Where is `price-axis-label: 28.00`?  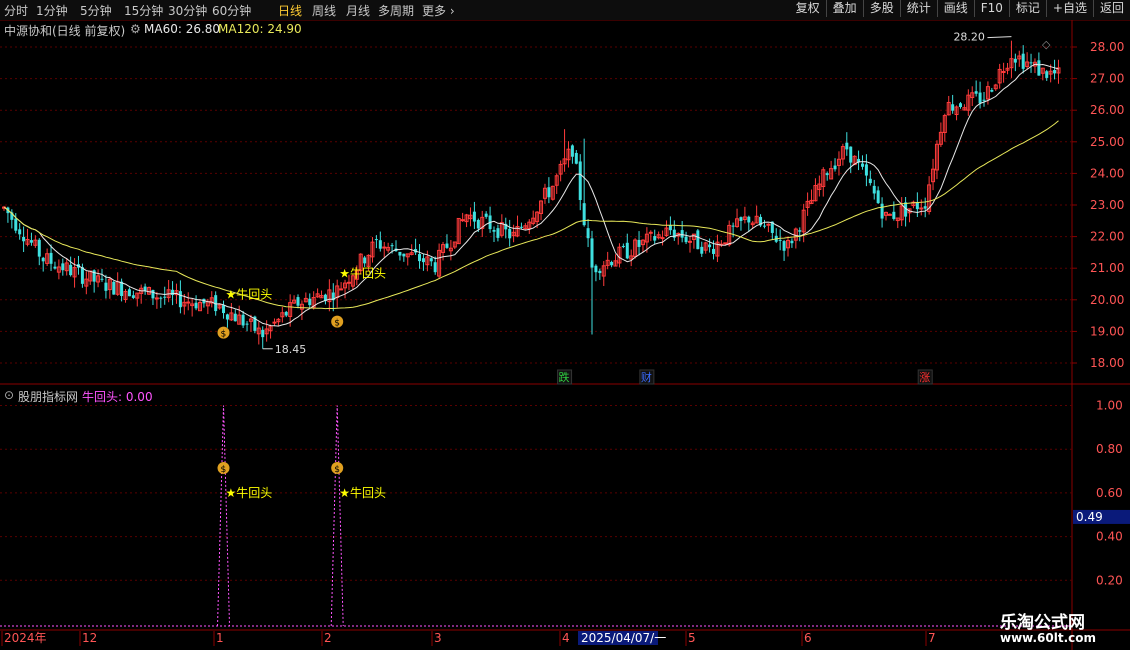
price-axis-label: 28.00 is located at coordinates (1107, 47).